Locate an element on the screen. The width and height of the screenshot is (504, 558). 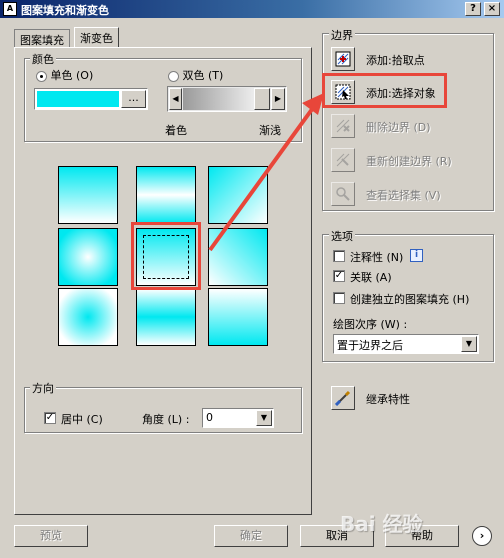
draw-order-key: (W) is located at coordinates (390, 324).